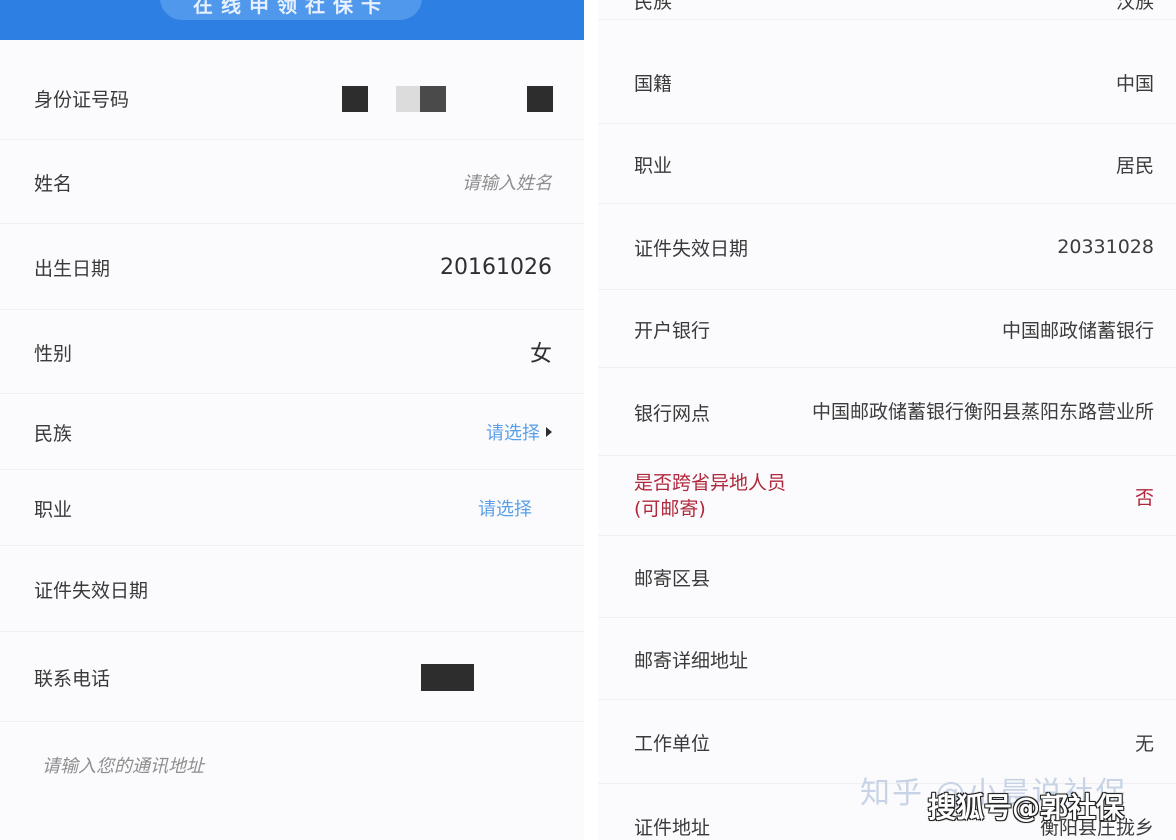 The image size is (1176, 840). I want to click on branch-row: 银行网点 中国邮政储蓄银行衡阳县蒸阳东路营业所, so click(887, 412).